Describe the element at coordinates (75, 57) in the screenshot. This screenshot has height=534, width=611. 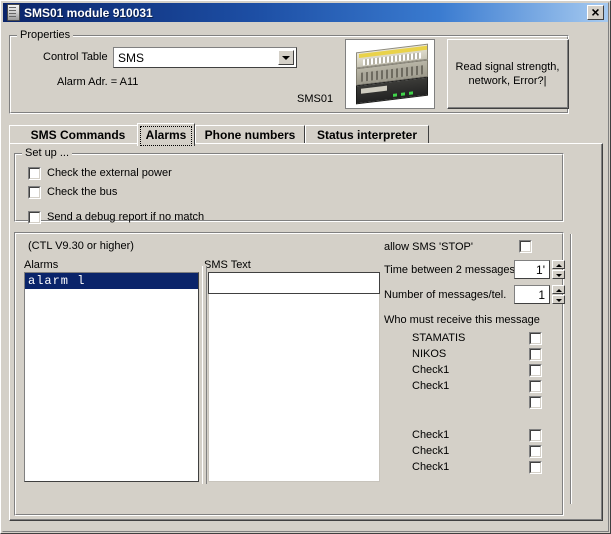
I see `control-table-label: Control Table` at that location.